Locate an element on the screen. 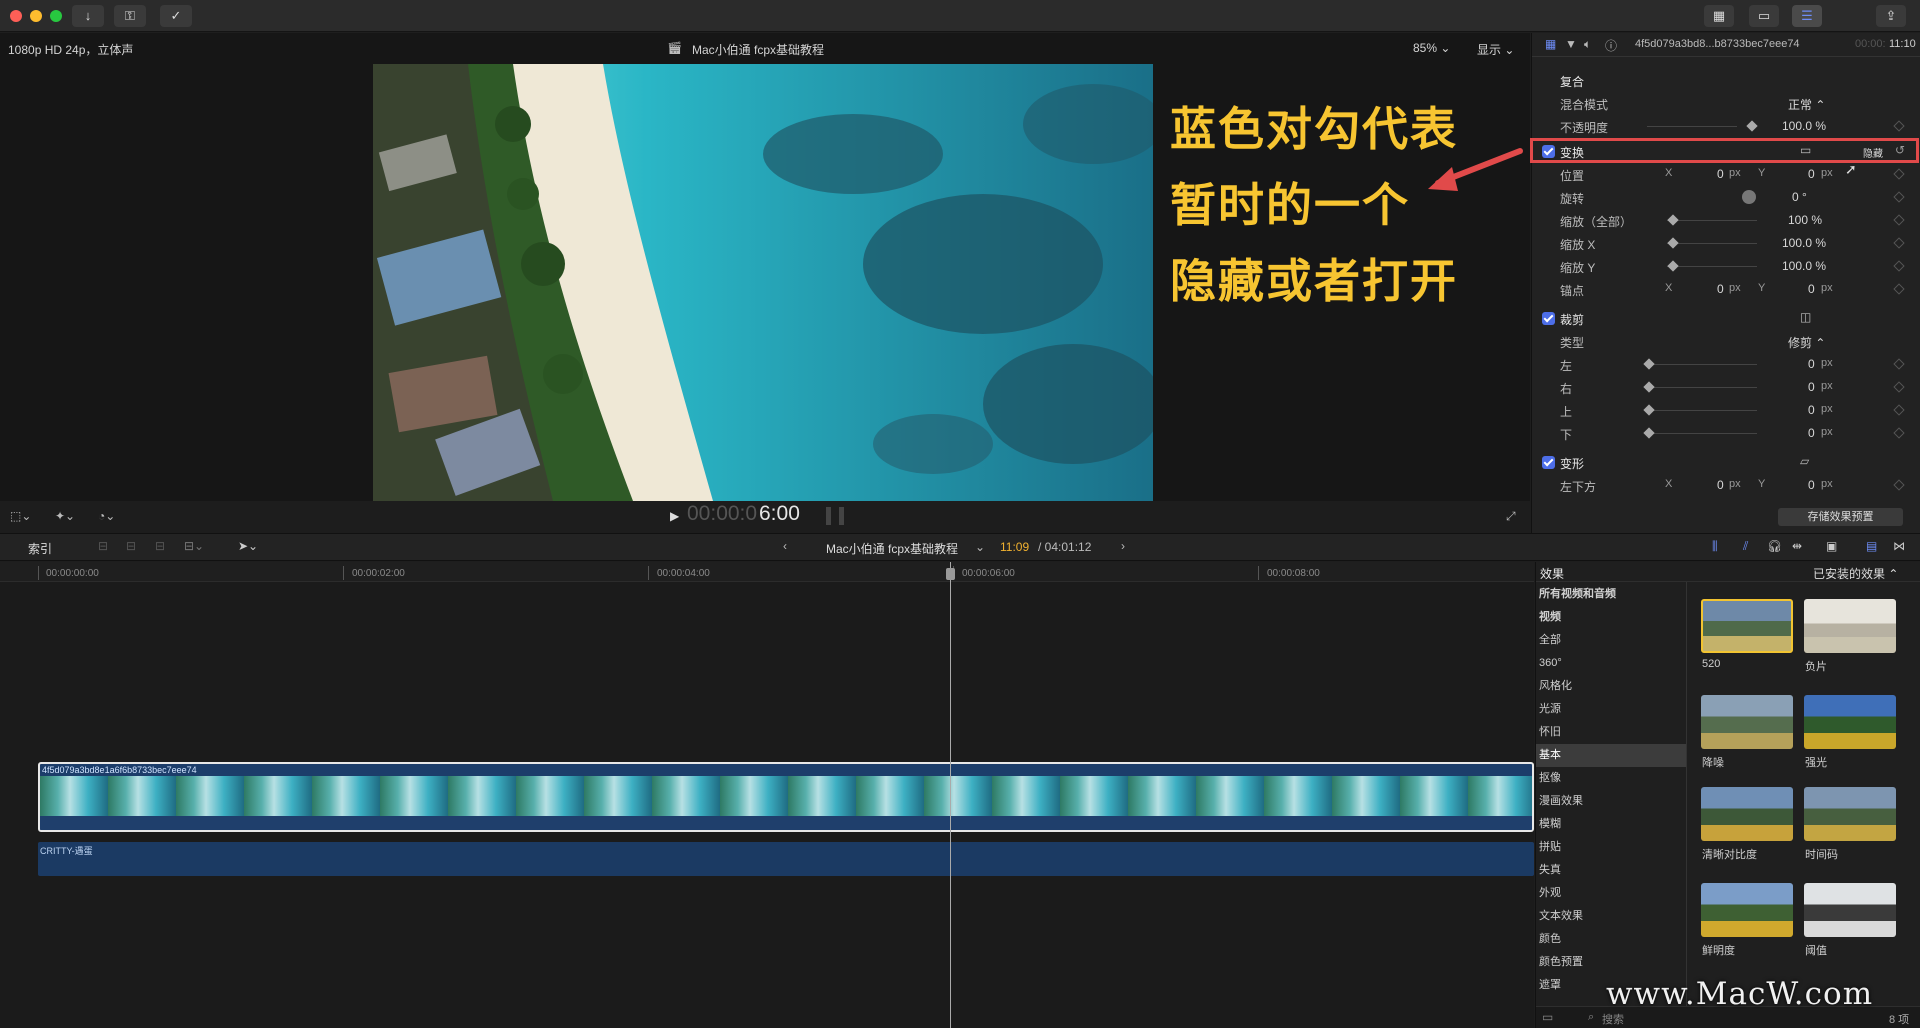 Image resolution: width=1920 pixels, height=1028 pixels. video-inspector-icon: ▦ is located at coordinates (1550, 44).